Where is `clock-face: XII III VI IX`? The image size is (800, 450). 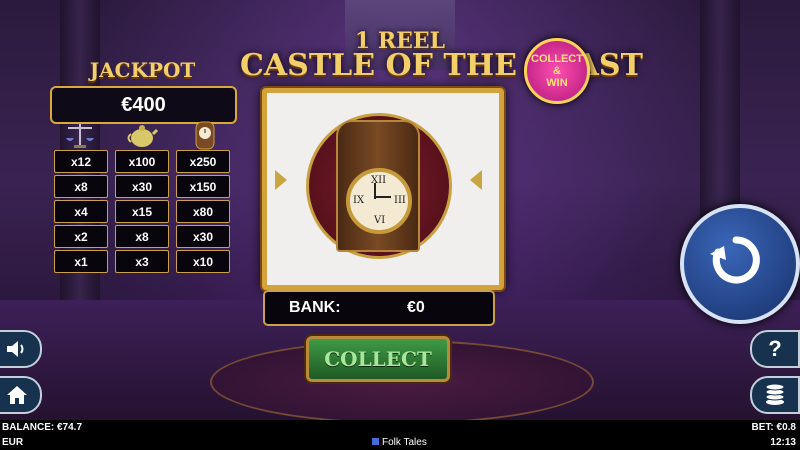 clock-face: XII III VI IX is located at coordinates (379, 201).